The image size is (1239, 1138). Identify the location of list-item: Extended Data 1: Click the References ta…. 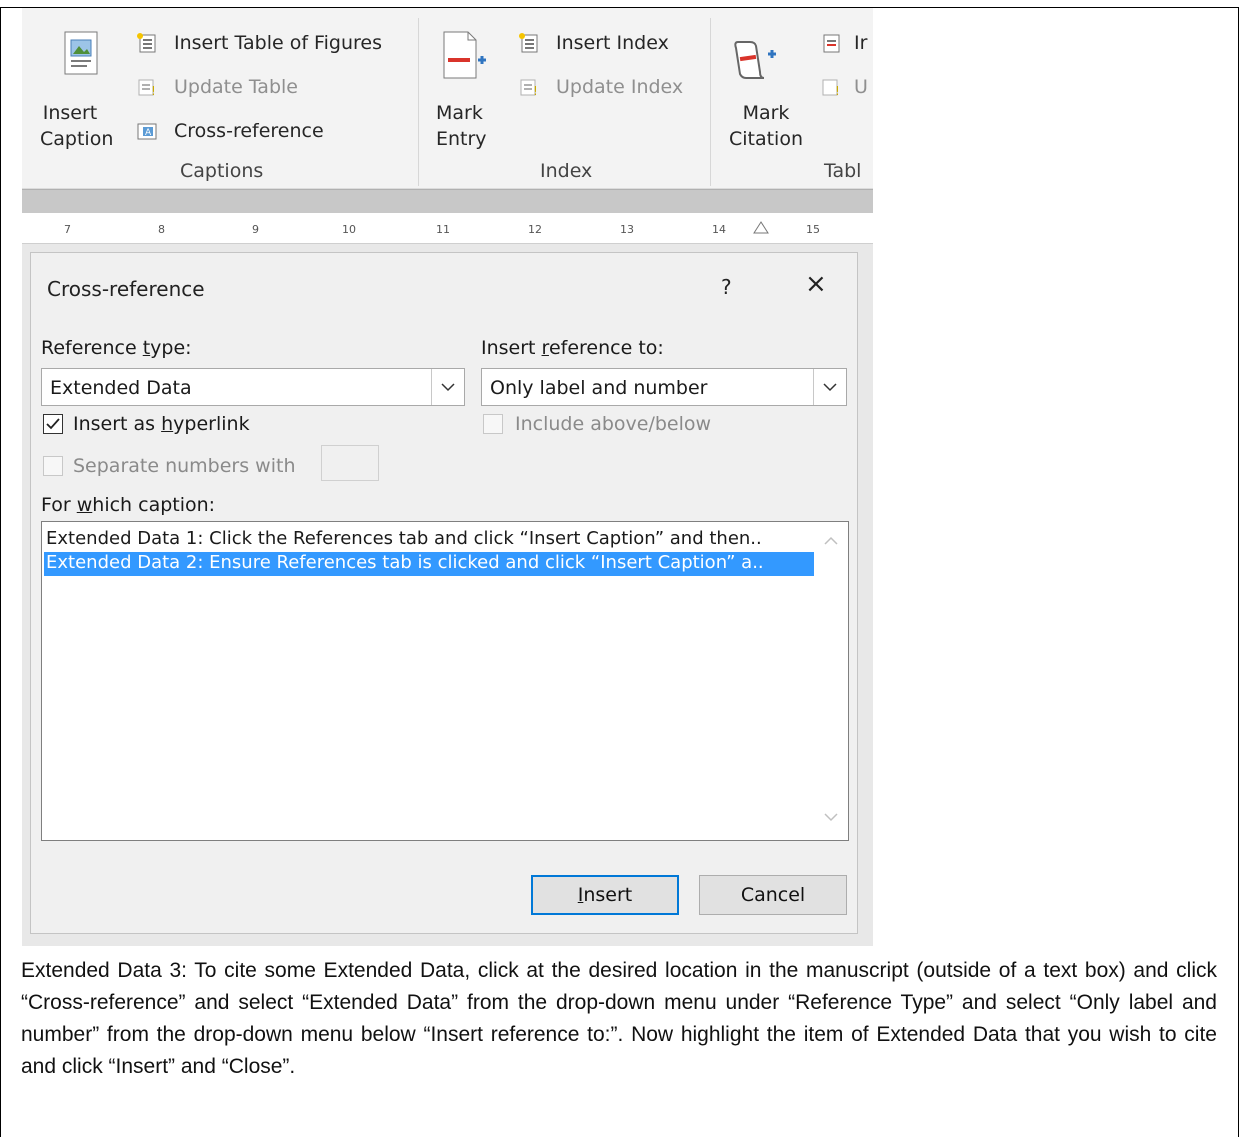
(404, 540).